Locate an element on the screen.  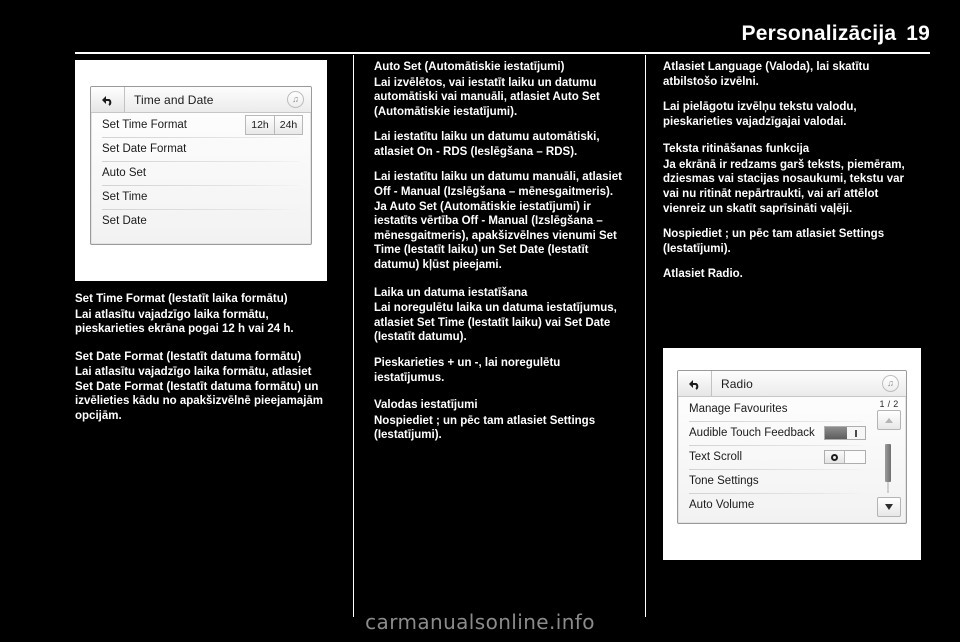
menu-item-label: Set Date Format is located at coordinates (144, 149).